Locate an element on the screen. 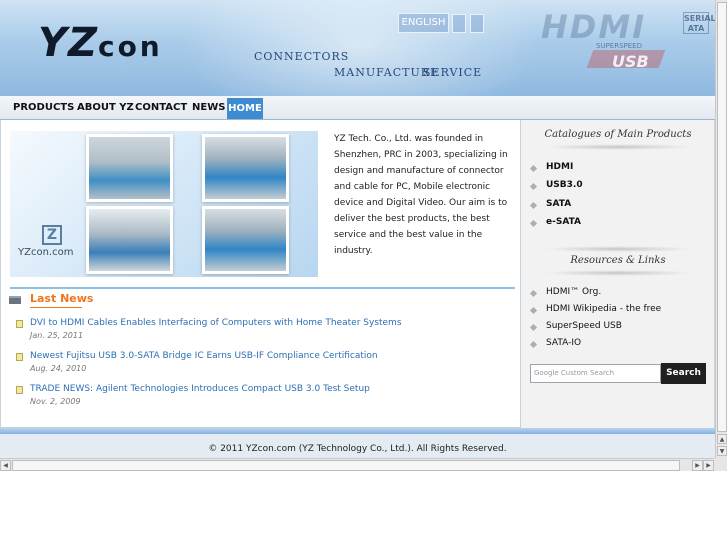  resource-label: HDMI™ Org. is located at coordinates (573, 292).